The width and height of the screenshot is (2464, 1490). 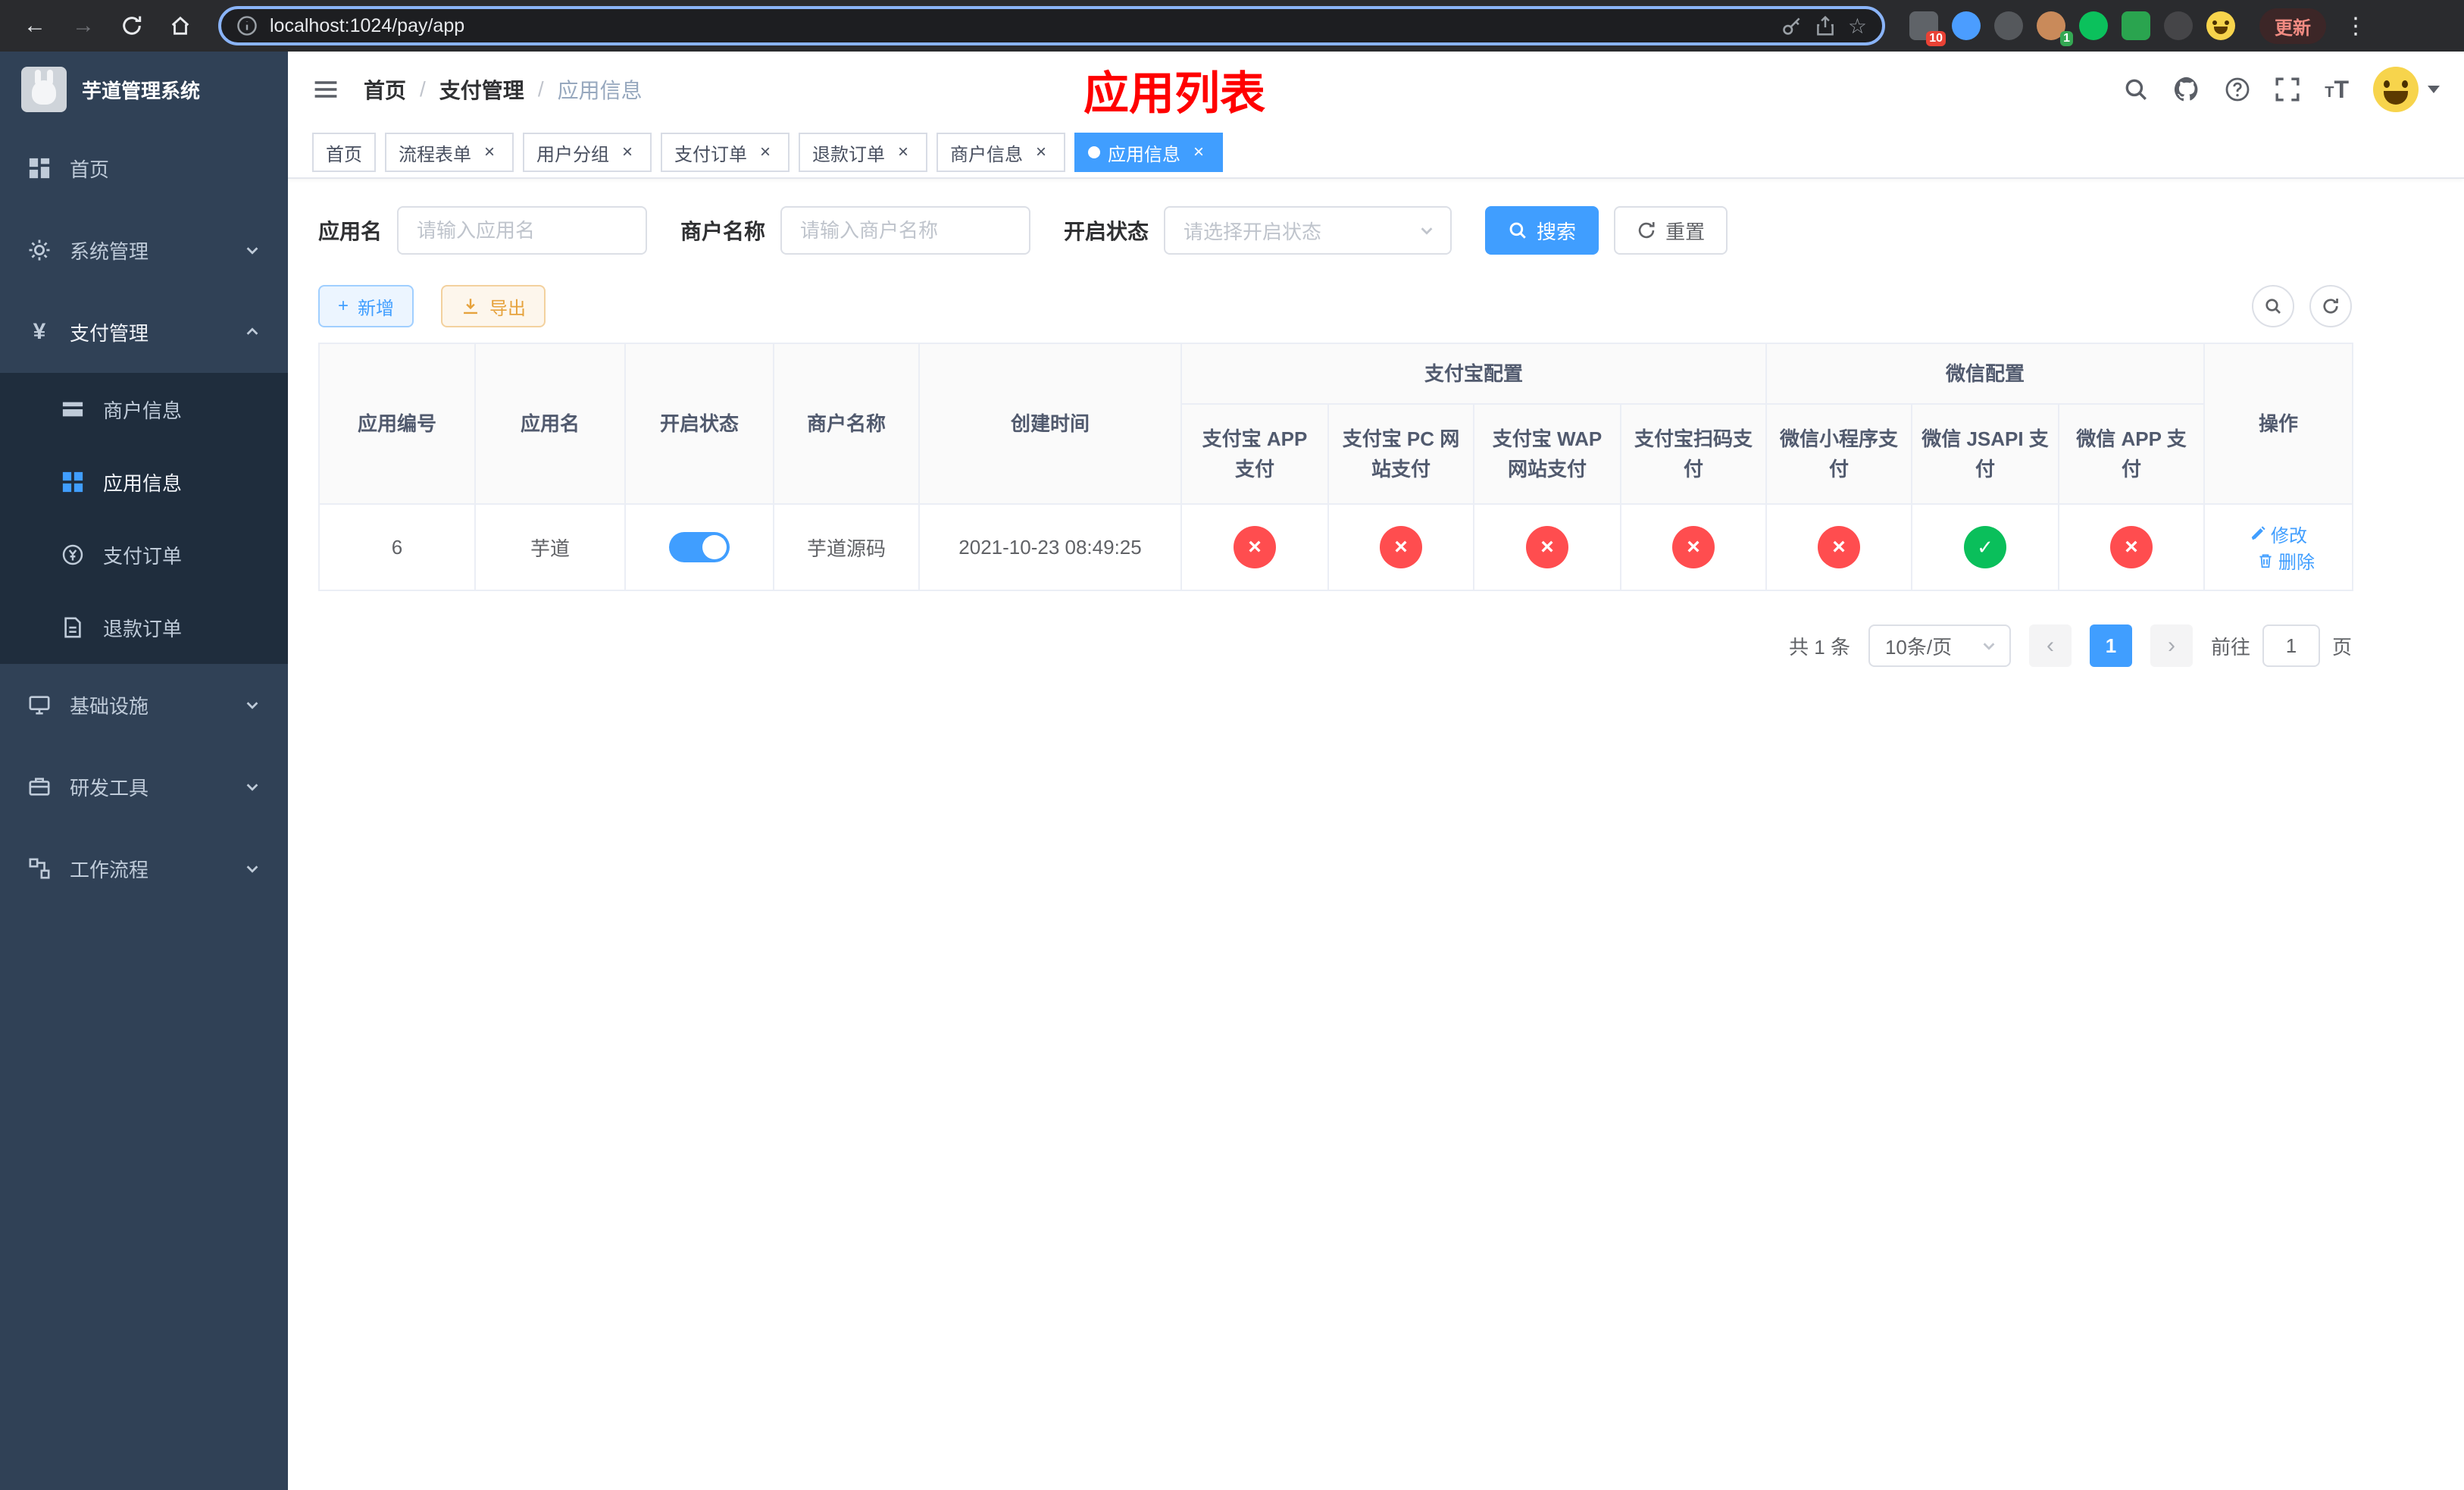 I want to click on extension-avatar-icon: 1, so click(x=2055, y=28).